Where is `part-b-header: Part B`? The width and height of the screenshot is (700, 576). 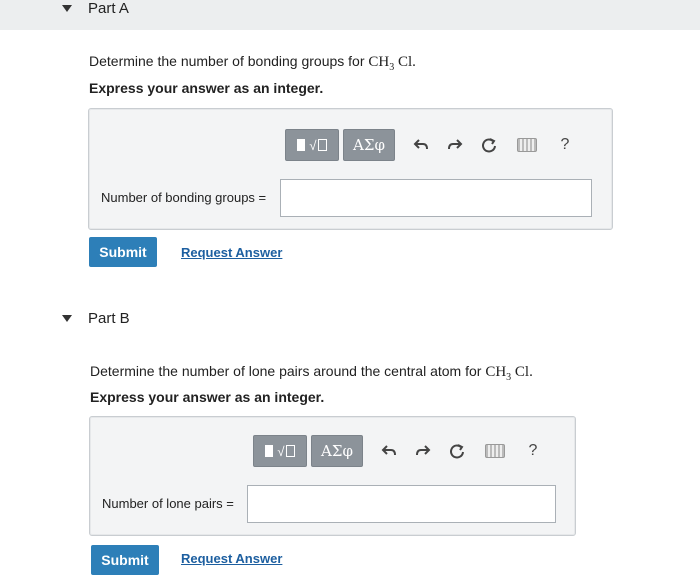
part-b-header: Part B is located at coordinates (96, 318).